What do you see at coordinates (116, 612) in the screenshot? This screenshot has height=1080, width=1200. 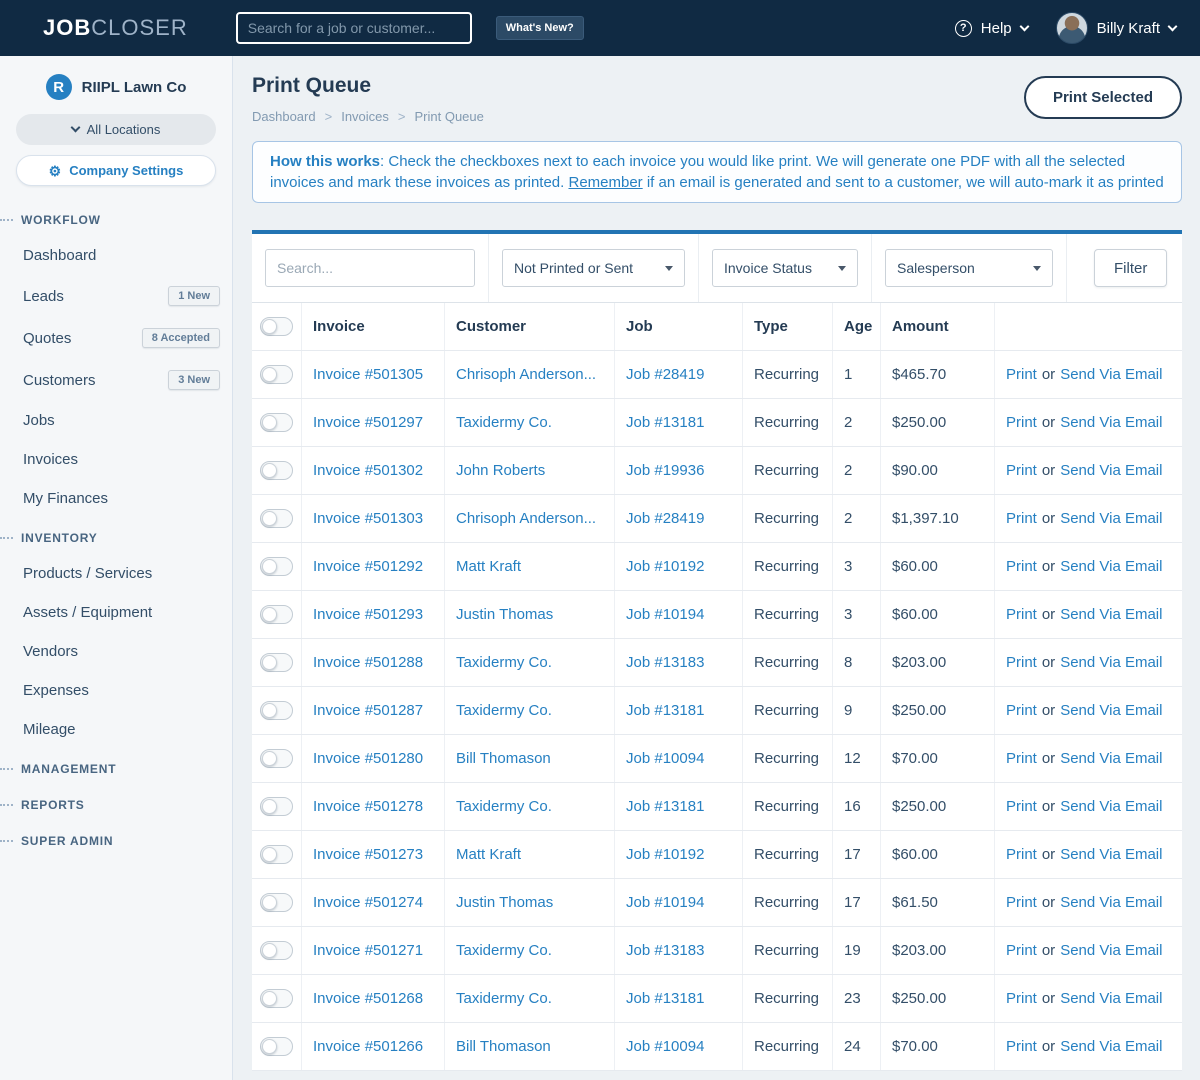 I see `sidebar-item-assets-equipment: Assets / Equipment` at bounding box center [116, 612].